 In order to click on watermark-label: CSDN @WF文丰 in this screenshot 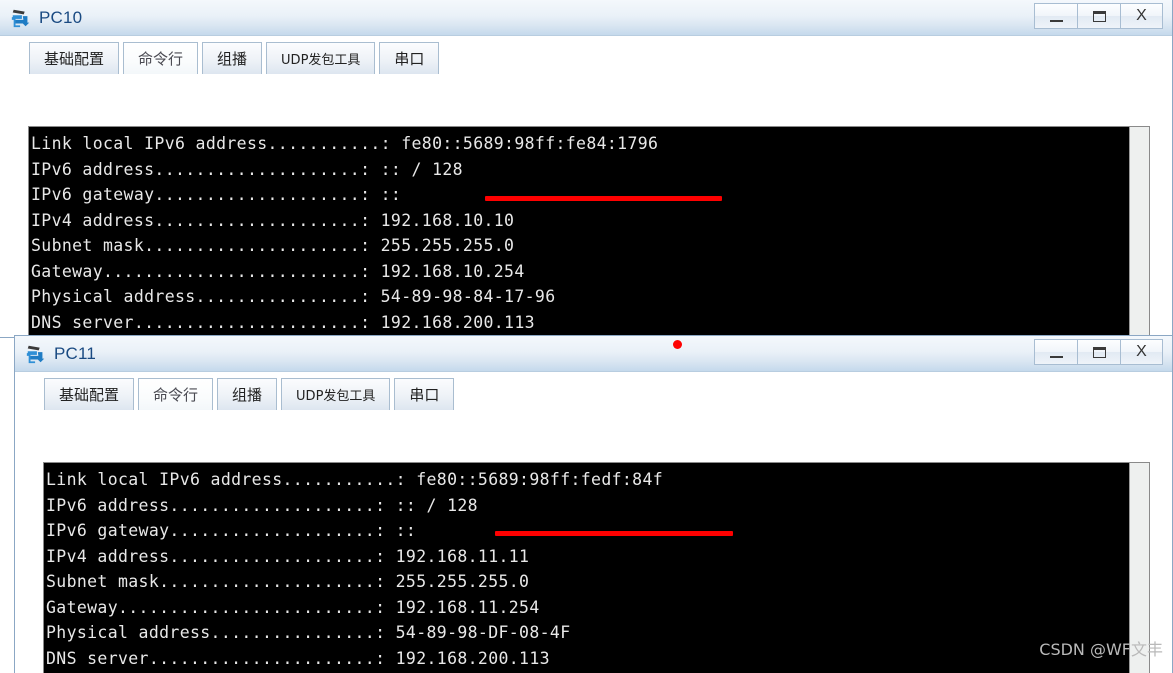, I will do `click(1101, 649)`.